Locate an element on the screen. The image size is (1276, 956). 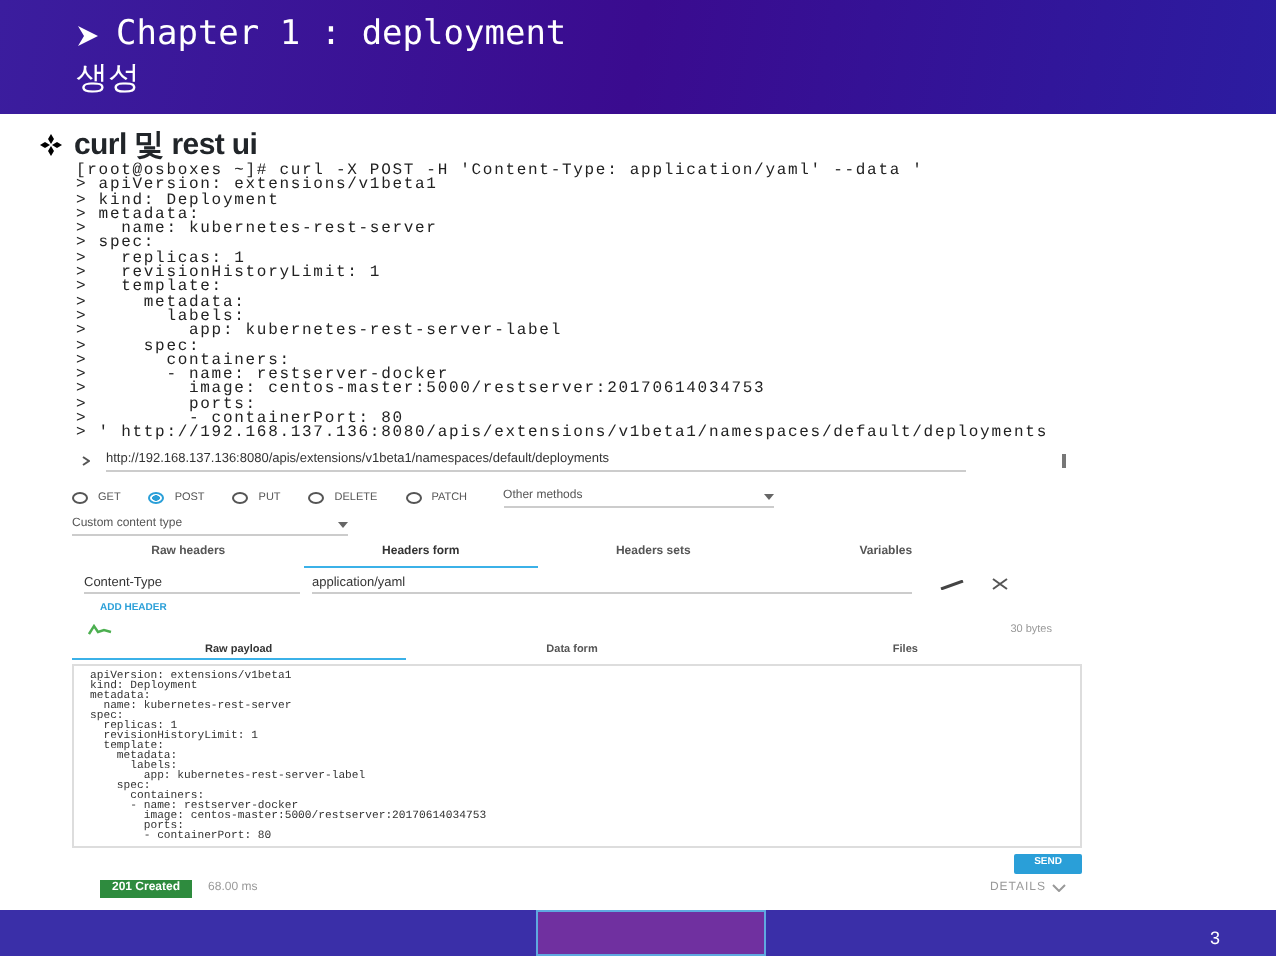
terminal-line: > ports: is located at coordinates (166, 405).